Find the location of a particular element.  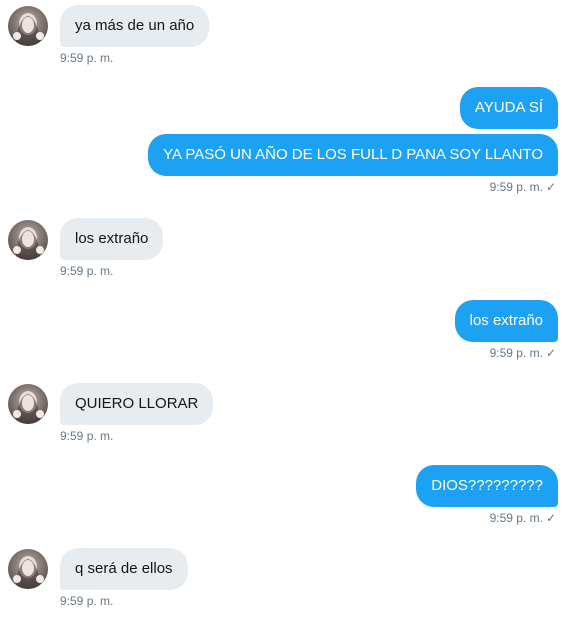

message-bubble-incoming: q será de ellos is located at coordinates (124, 569).